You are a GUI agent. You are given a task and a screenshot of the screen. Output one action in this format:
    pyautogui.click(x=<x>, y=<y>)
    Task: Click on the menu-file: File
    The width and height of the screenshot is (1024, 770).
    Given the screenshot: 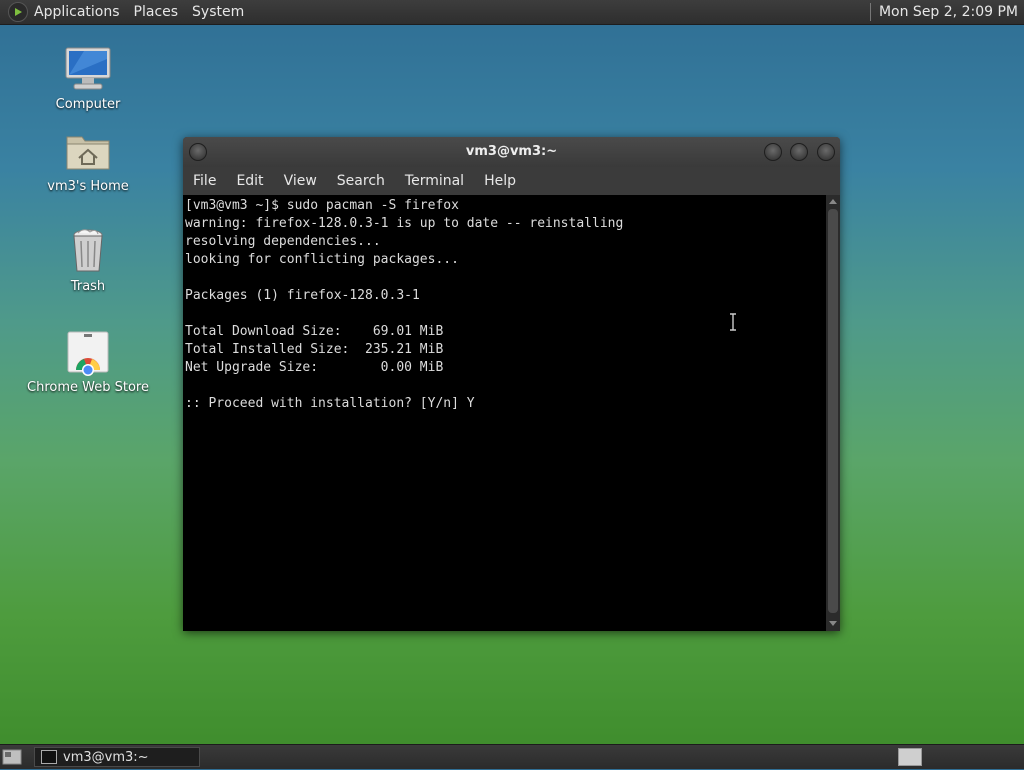 What is the action you would take?
    pyautogui.click(x=204, y=181)
    